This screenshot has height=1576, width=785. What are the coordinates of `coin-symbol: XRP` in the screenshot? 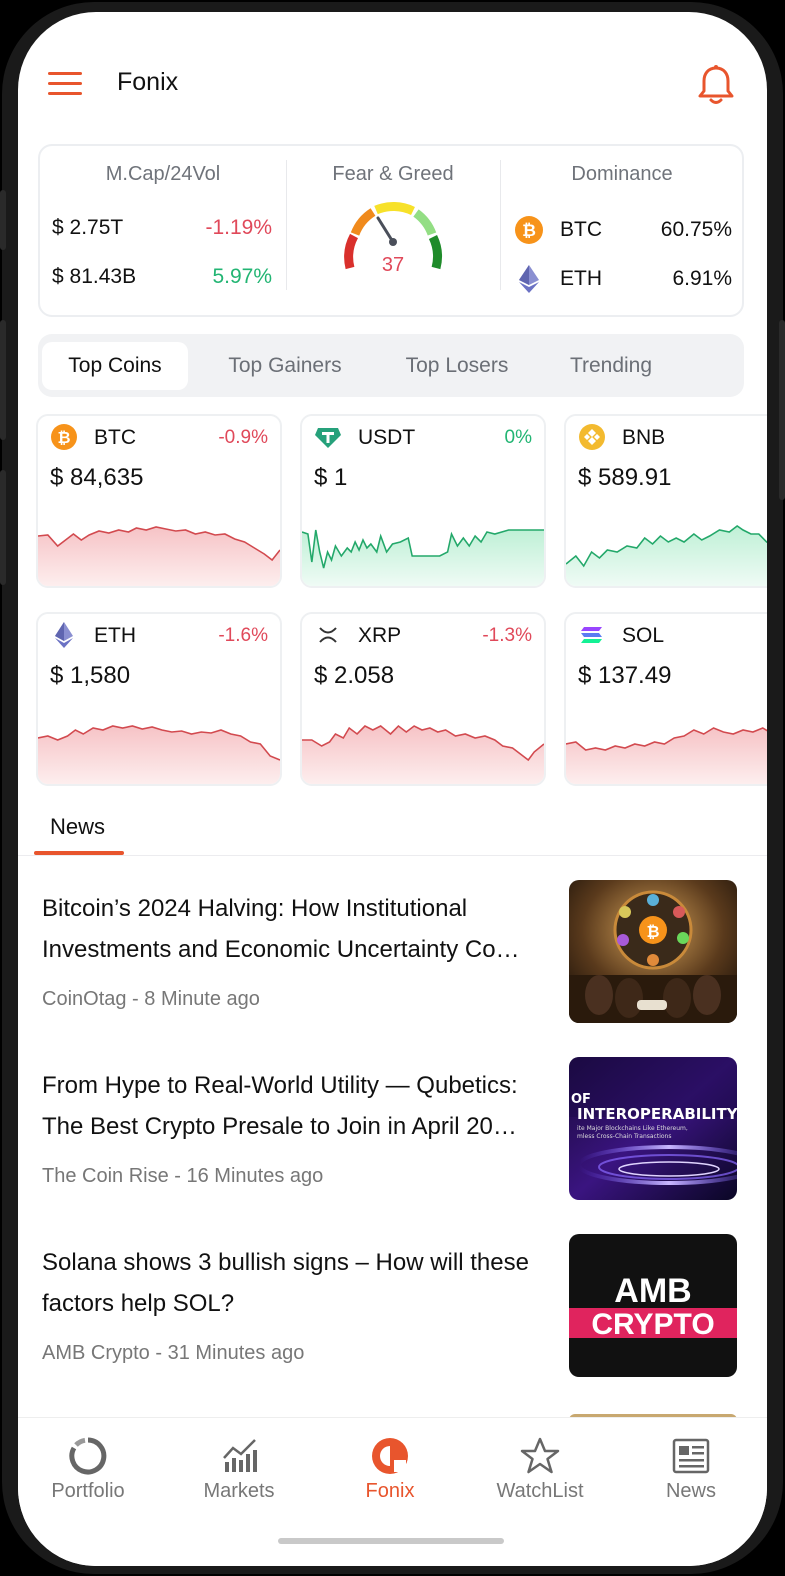 It's located at (380, 635).